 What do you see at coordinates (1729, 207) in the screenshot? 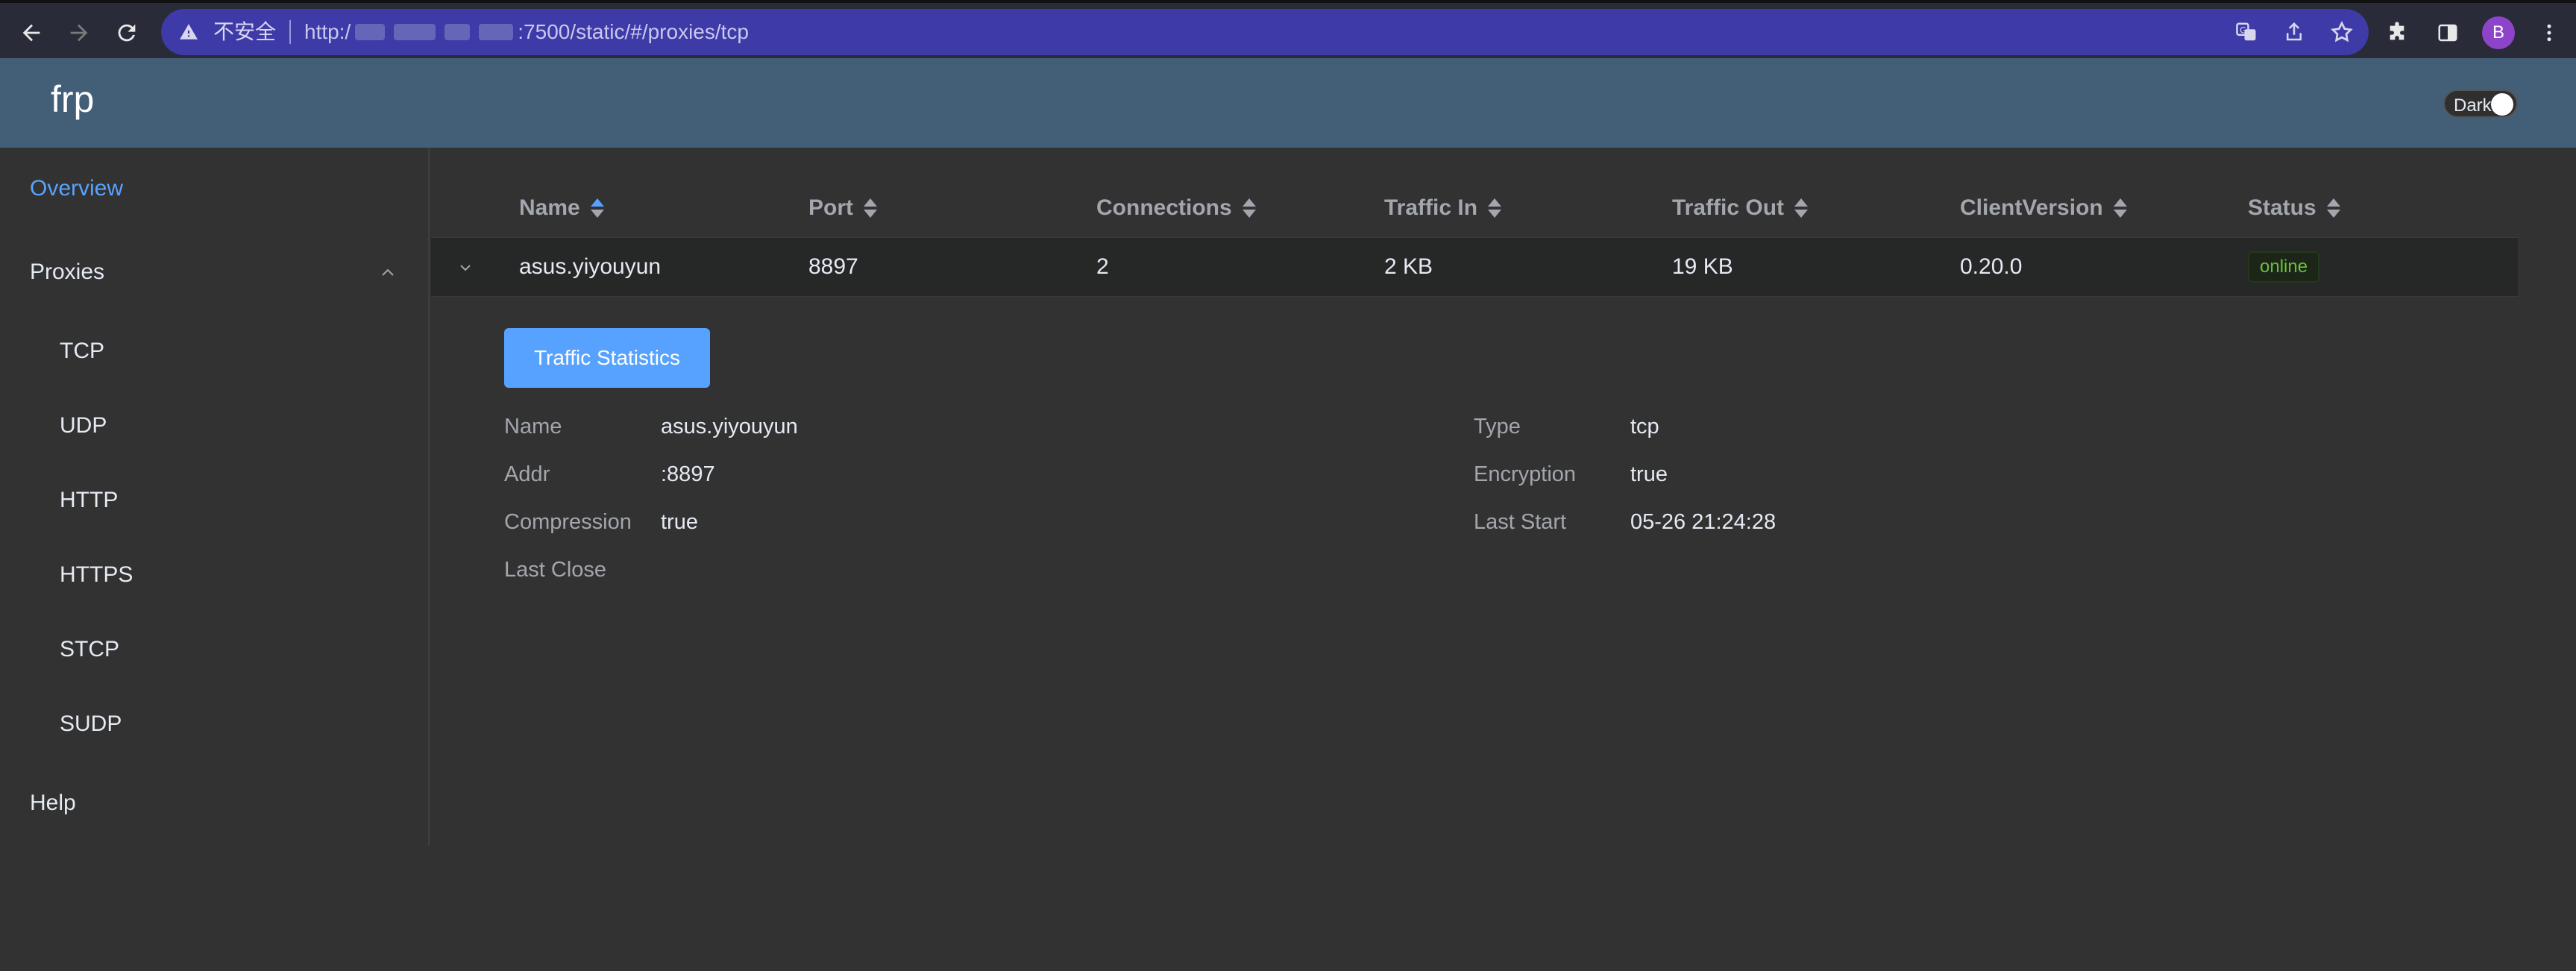
I see `column-label: Traffic Out` at bounding box center [1729, 207].